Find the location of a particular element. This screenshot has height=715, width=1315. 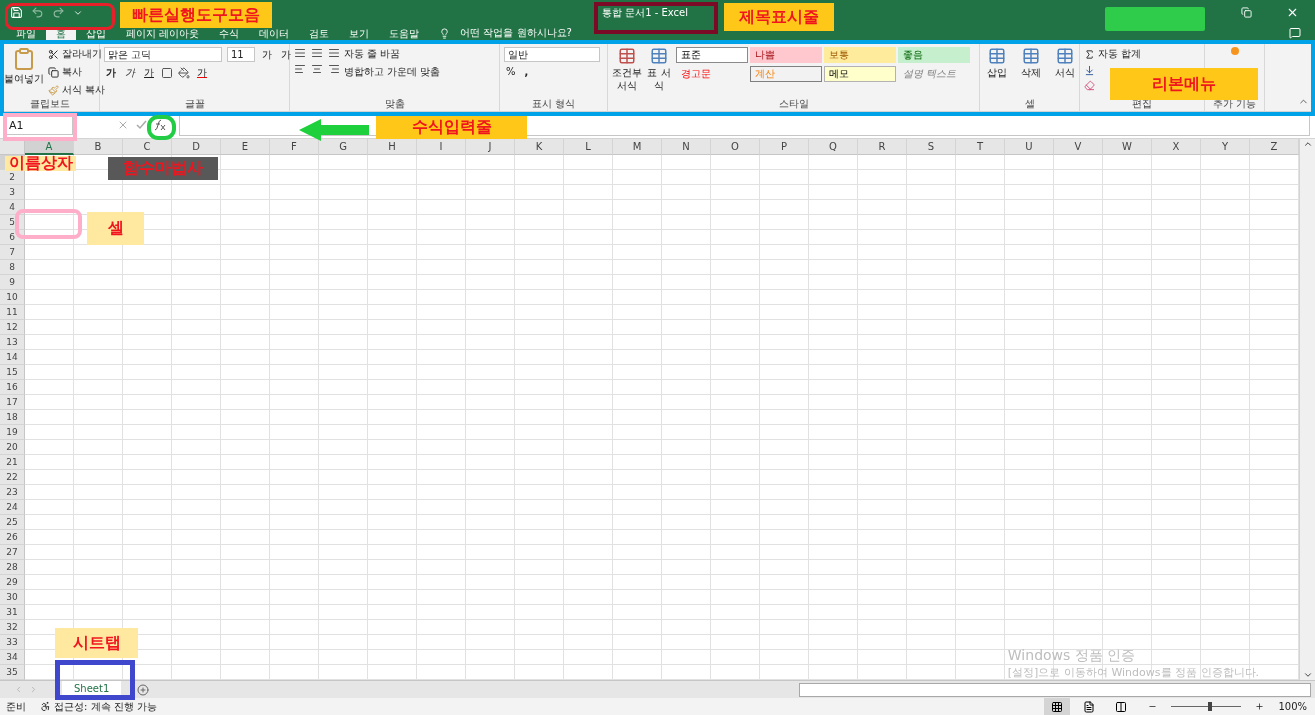

row-header: 22 is located at coordinates (12, 477).